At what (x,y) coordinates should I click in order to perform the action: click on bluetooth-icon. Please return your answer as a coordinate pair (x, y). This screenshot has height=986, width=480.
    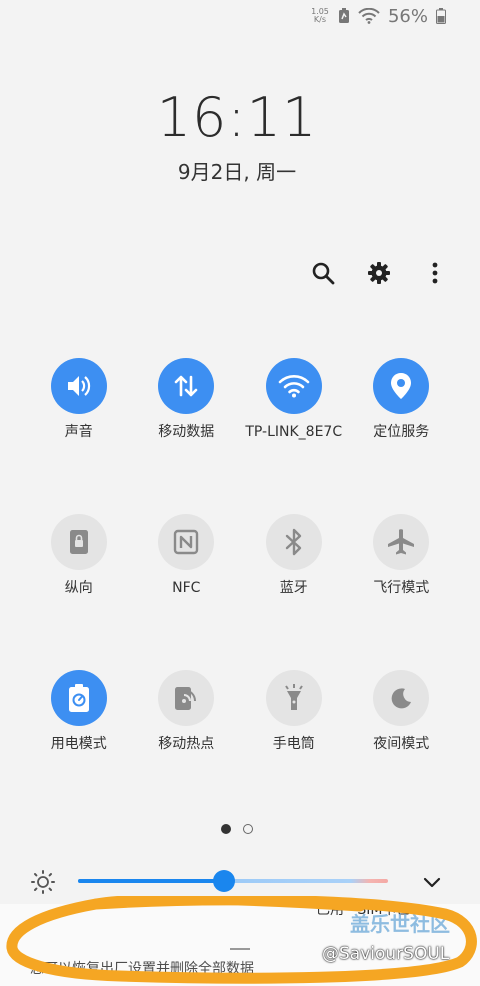
    Looking at the image, I should click on (293, 542).